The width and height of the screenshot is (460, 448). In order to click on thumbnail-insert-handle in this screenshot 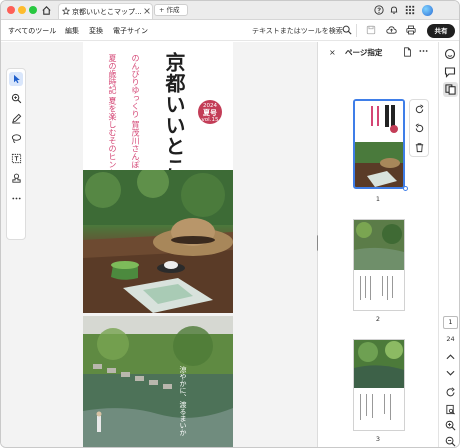, I will do `click(405, 188)`.